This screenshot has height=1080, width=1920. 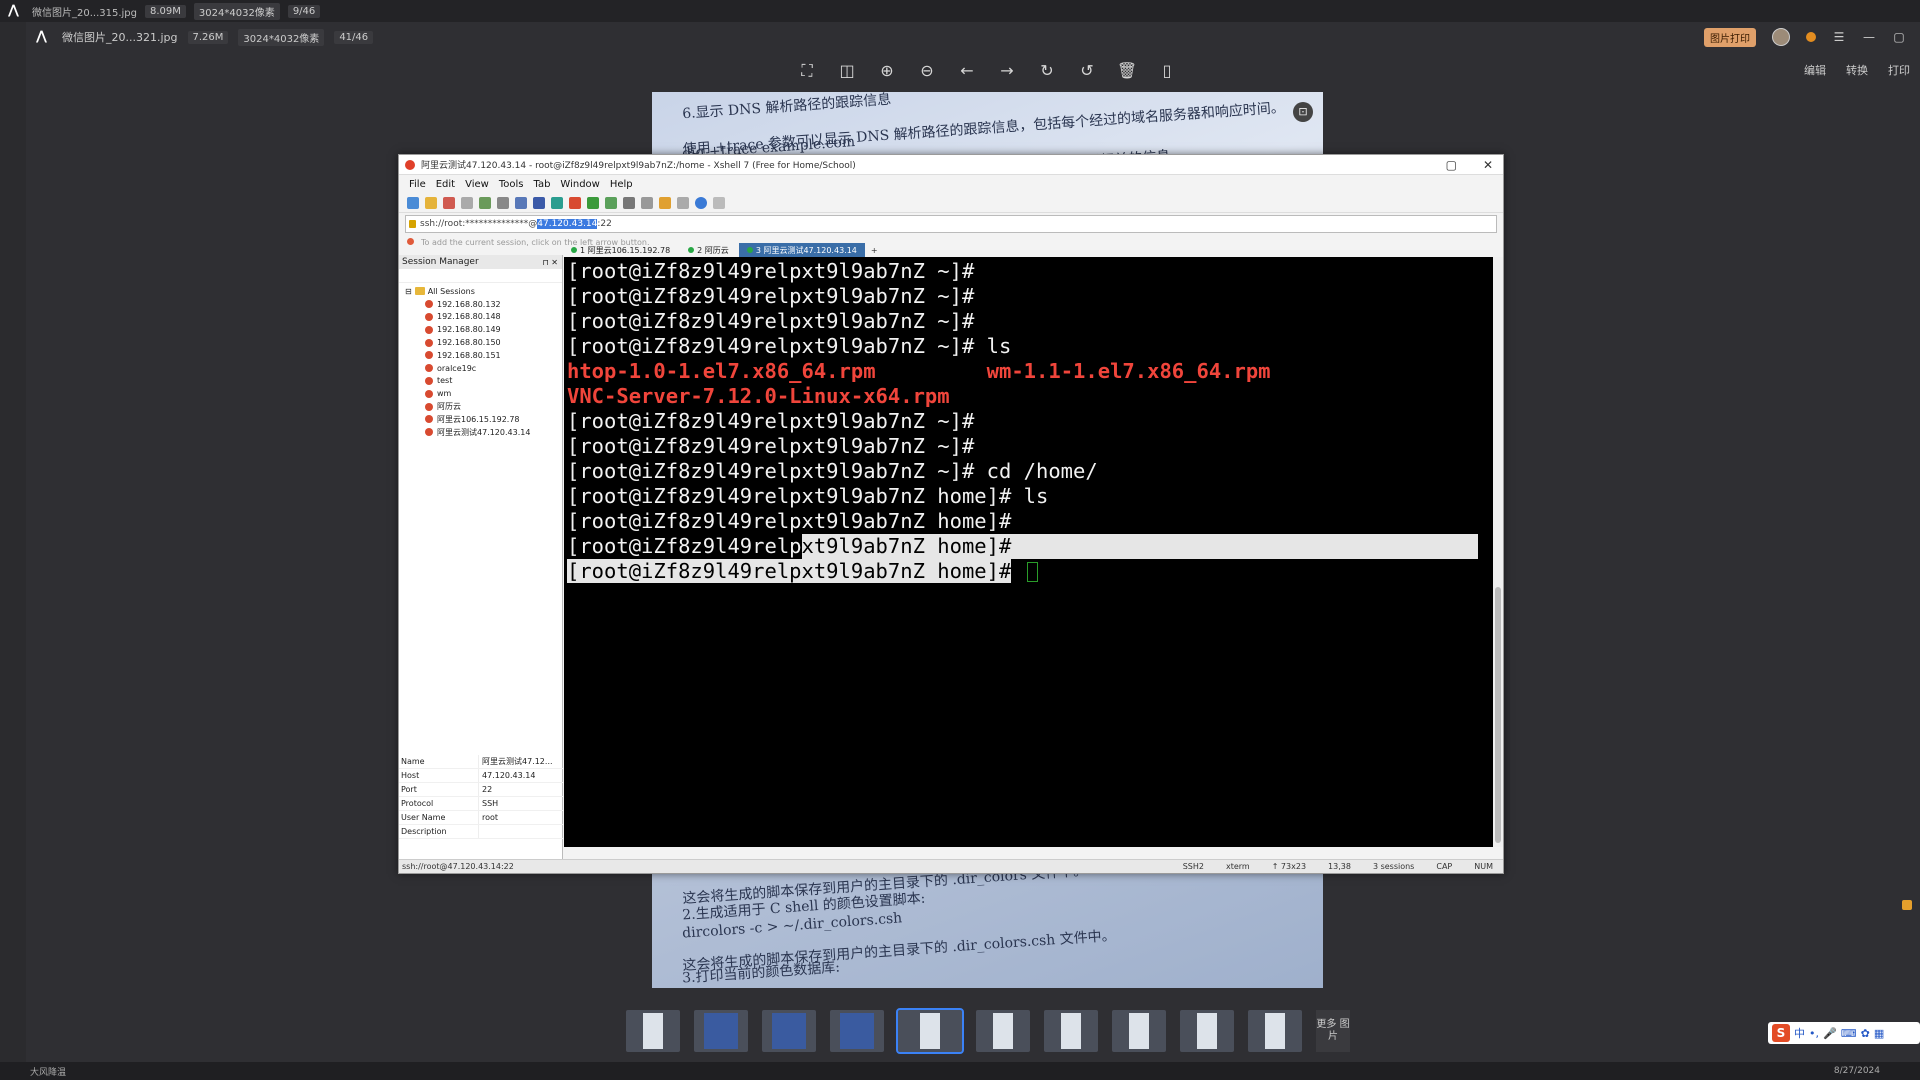 I want to click on new-tab-button: +, so click(x=874, y=250).